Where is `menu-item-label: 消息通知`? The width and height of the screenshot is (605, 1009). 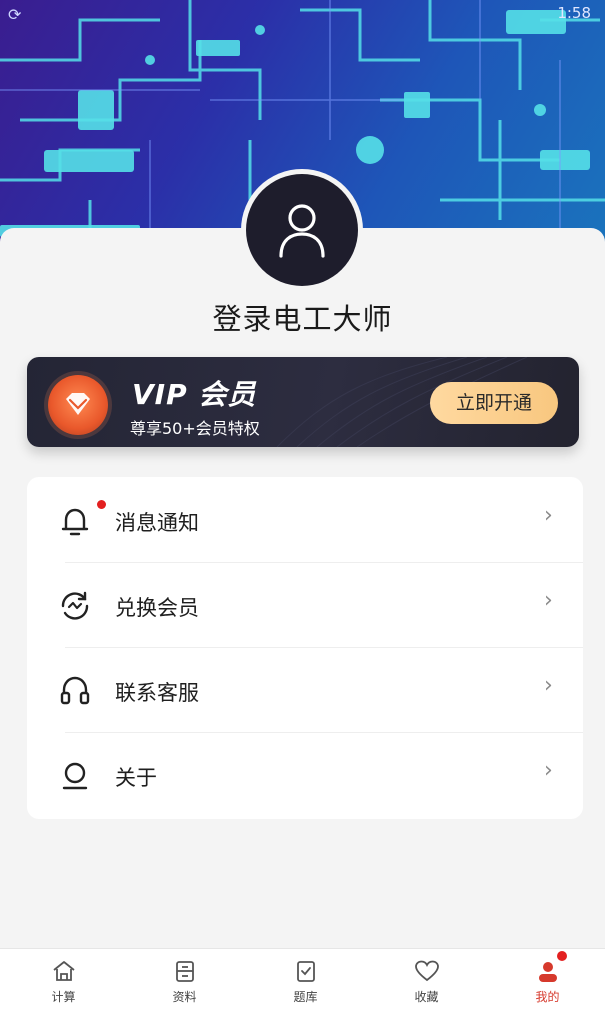
menu-item-label: 消息通知 is located at coordinates (157, 523).